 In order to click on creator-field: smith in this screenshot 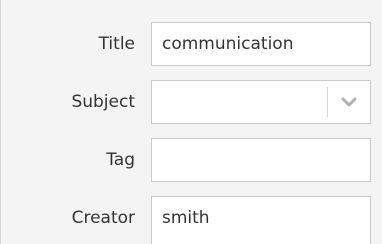, I will do `click(261, 220)`.